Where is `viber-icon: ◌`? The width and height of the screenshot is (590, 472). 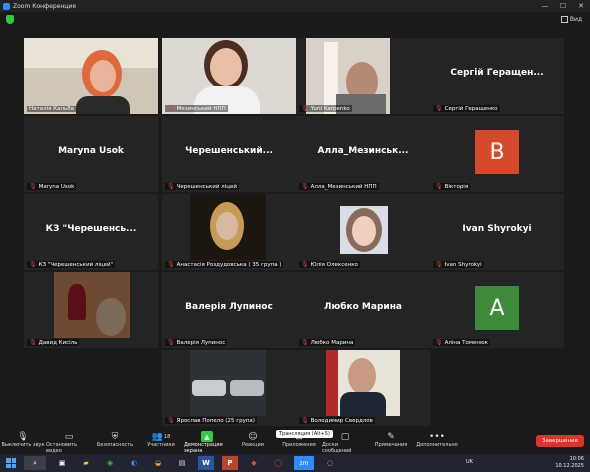
viber-icon: ◌ is located at coordinates (330, 463).